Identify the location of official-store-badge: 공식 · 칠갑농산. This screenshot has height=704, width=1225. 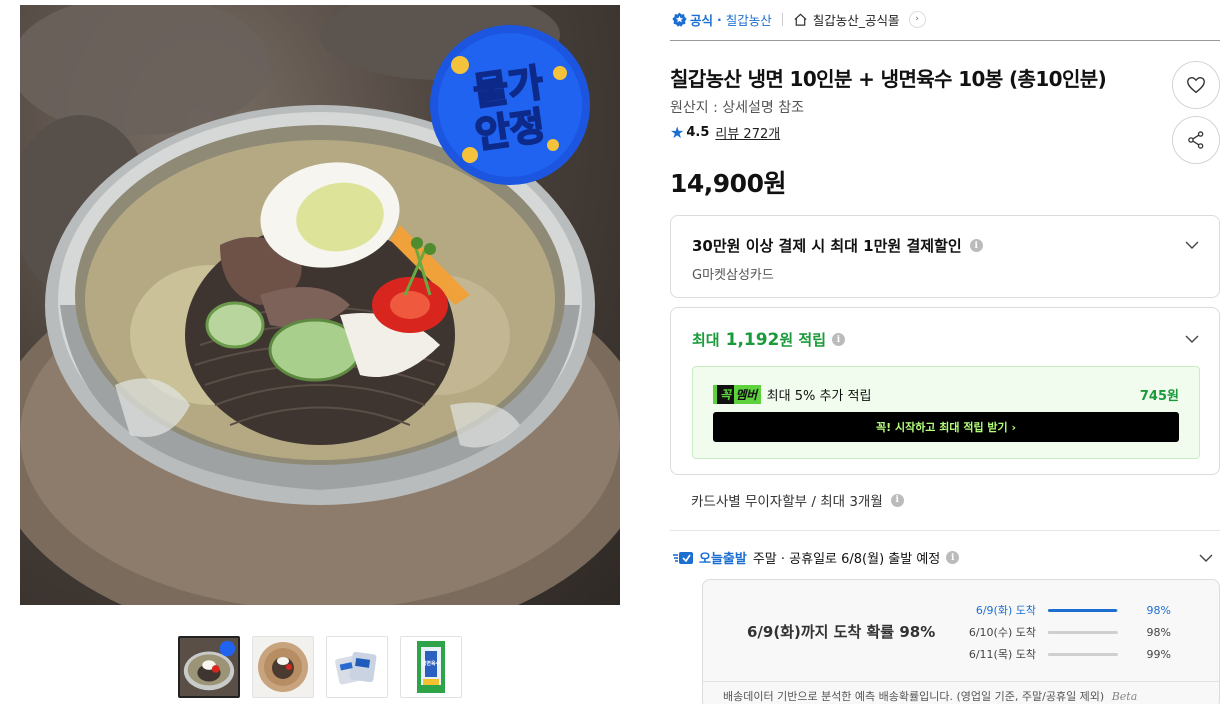
(722, 19).